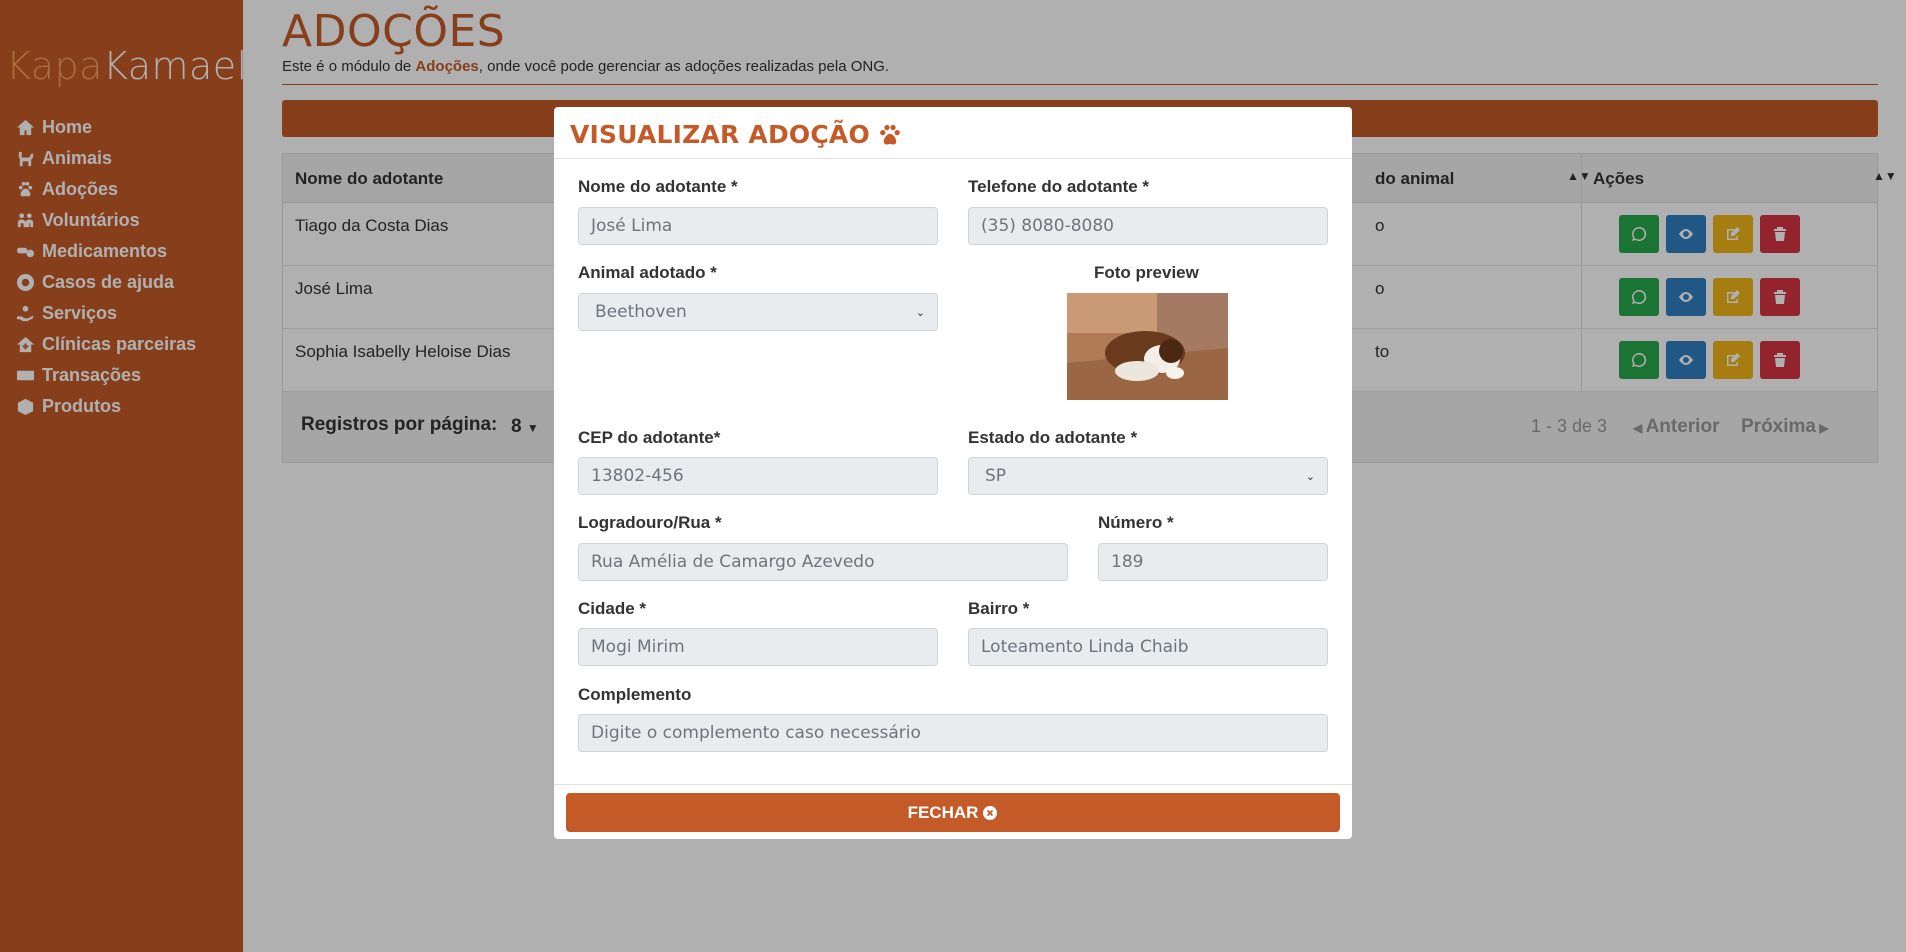 Image resolution: width=1906 pixels, height=952 pixels. I want to click on modal-footer: FECHAR, so click(953, 811).